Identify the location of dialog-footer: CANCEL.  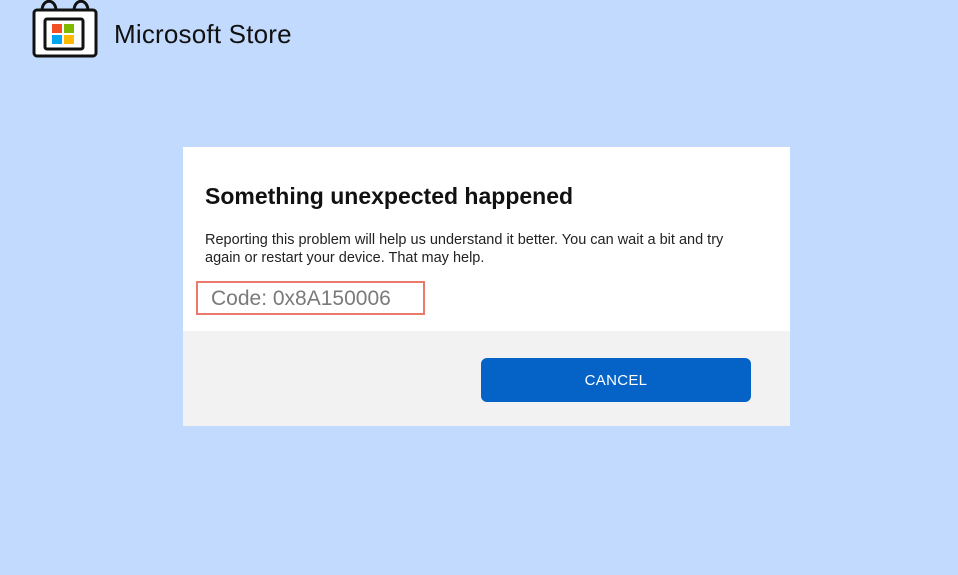
(486, 378).